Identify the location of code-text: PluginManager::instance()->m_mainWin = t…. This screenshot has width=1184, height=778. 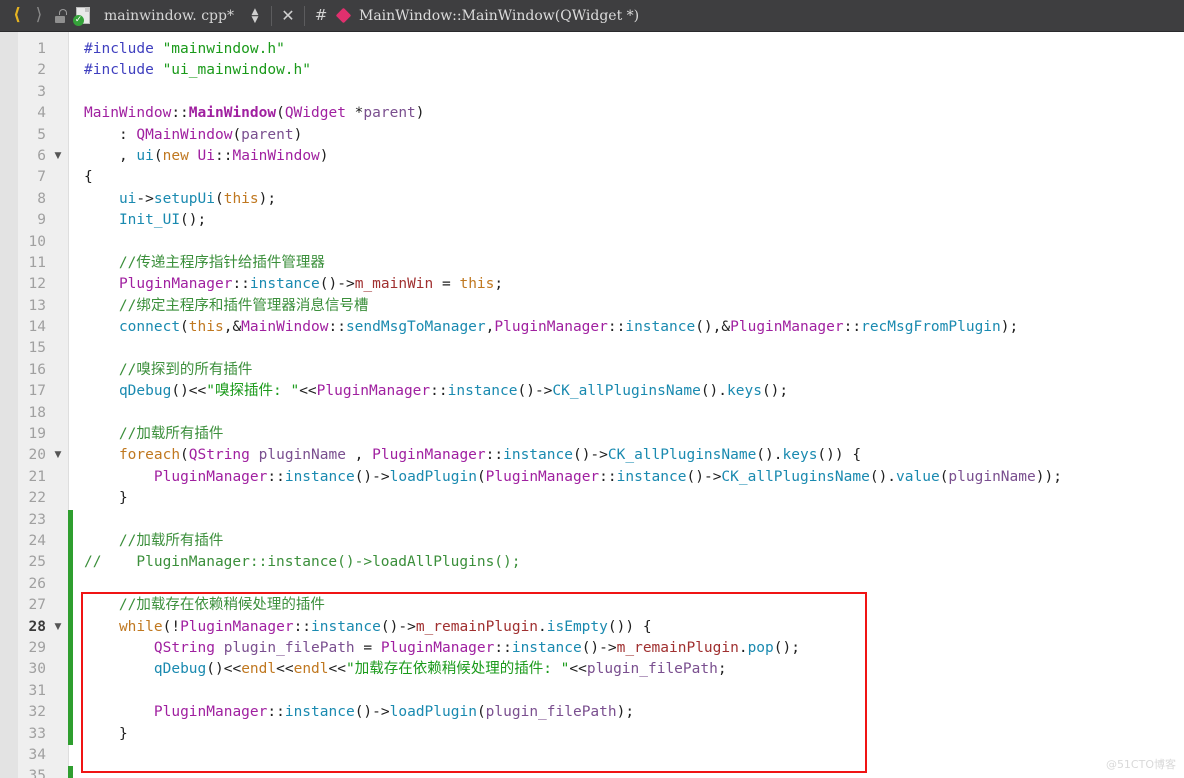
(311, 284).